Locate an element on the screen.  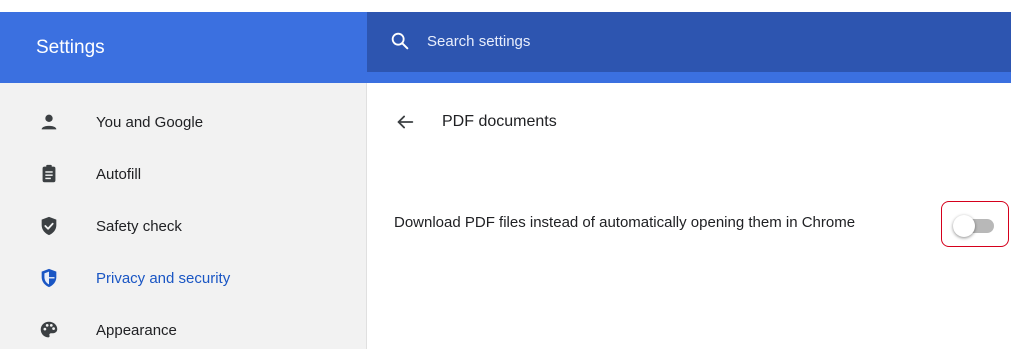
sidebar-item-autofill: Autofill is located at coordinates (183, 175).